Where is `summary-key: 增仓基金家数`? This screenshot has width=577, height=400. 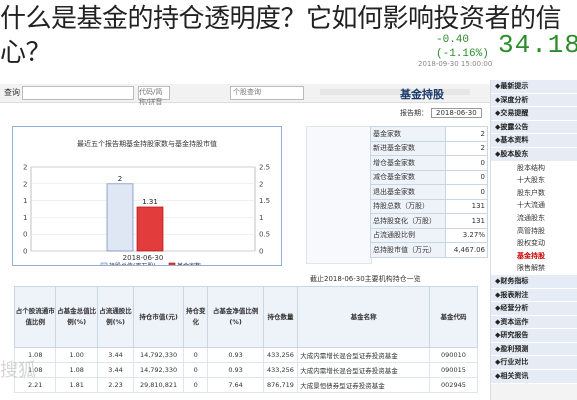
summary-key: 增仓基金家数 is located at coordinates (408, 163).